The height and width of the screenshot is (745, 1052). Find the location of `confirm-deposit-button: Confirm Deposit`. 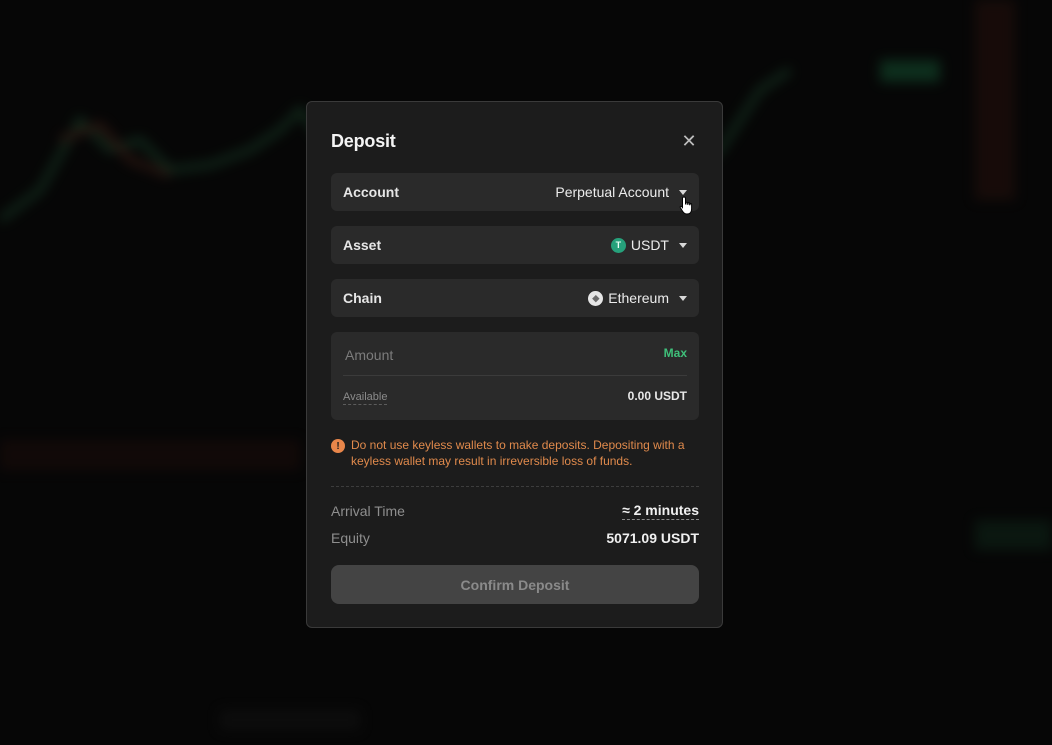

confirm-deposit-button: Confirm Deposit is located at coordinates (515, 584).